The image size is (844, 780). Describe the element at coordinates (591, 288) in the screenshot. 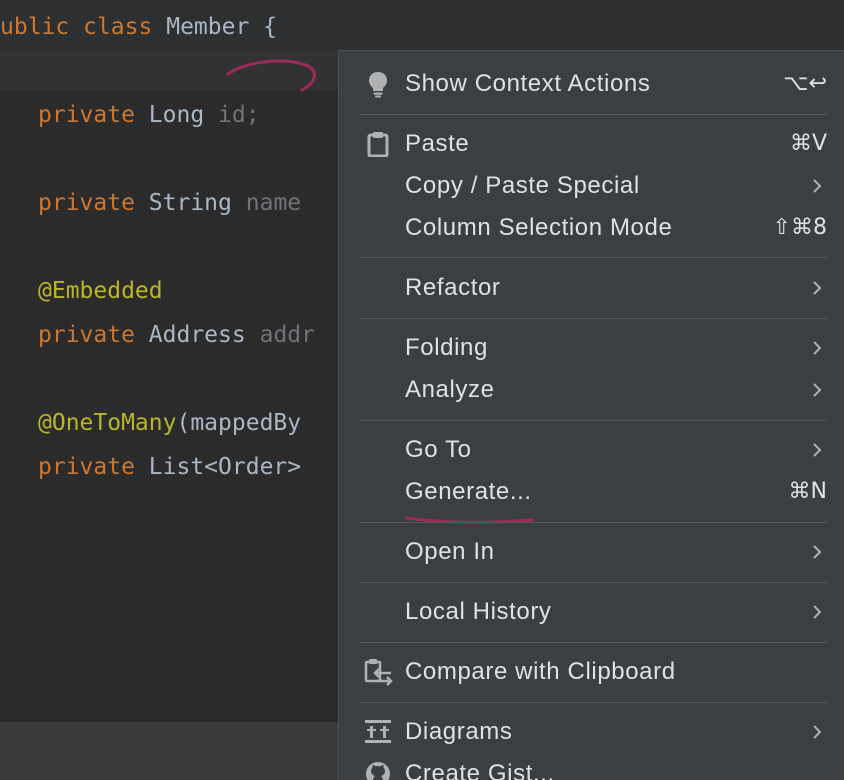

I see `menu-item-refactor: Refactor` at that location.